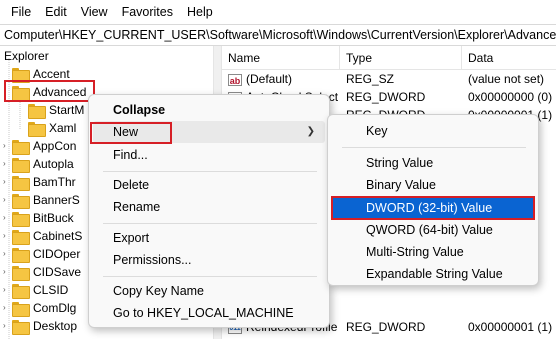  I want to click on value-data: 0x00000001 (1), so click(510, 327).